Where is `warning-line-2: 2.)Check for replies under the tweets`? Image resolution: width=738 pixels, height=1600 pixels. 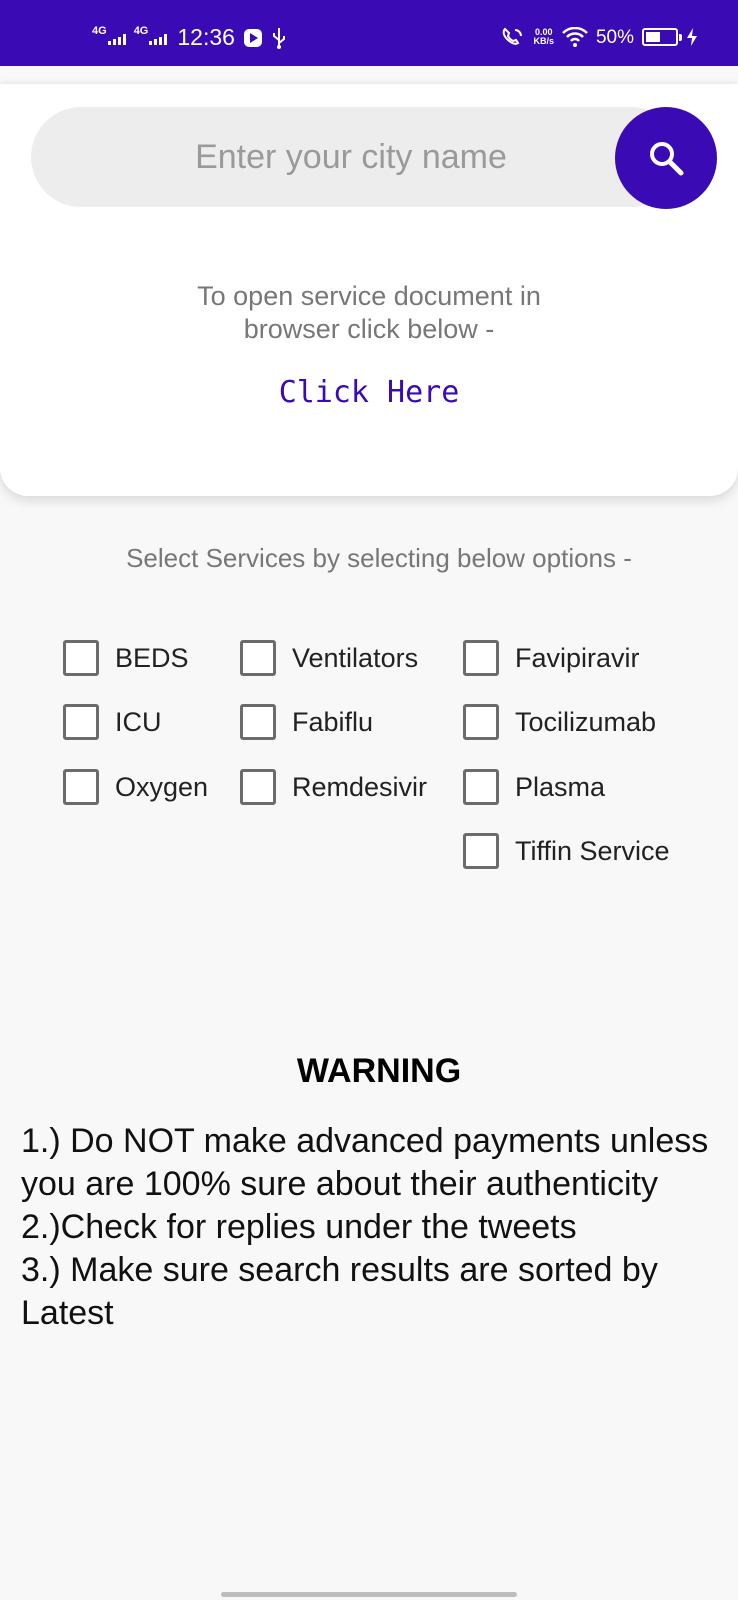
warning-line-2: 2.)Check for replies under the tweets is located at coordinates (299, 1227).